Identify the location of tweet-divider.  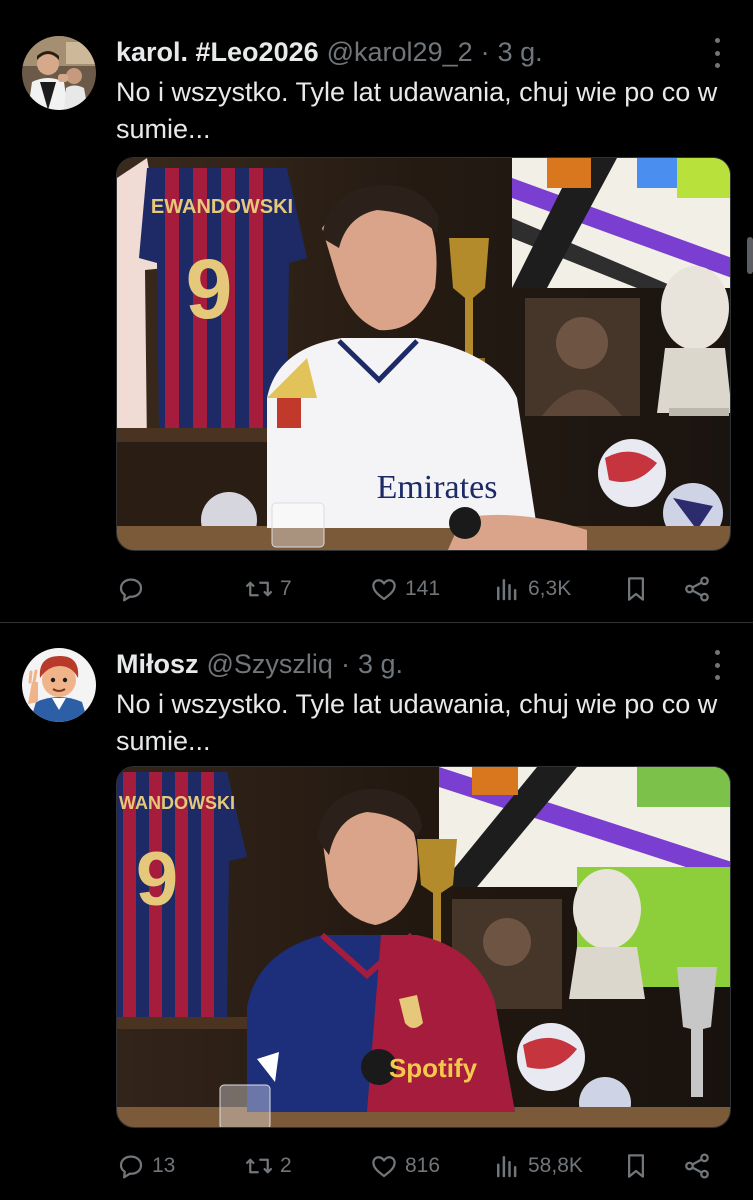
(376, 622).